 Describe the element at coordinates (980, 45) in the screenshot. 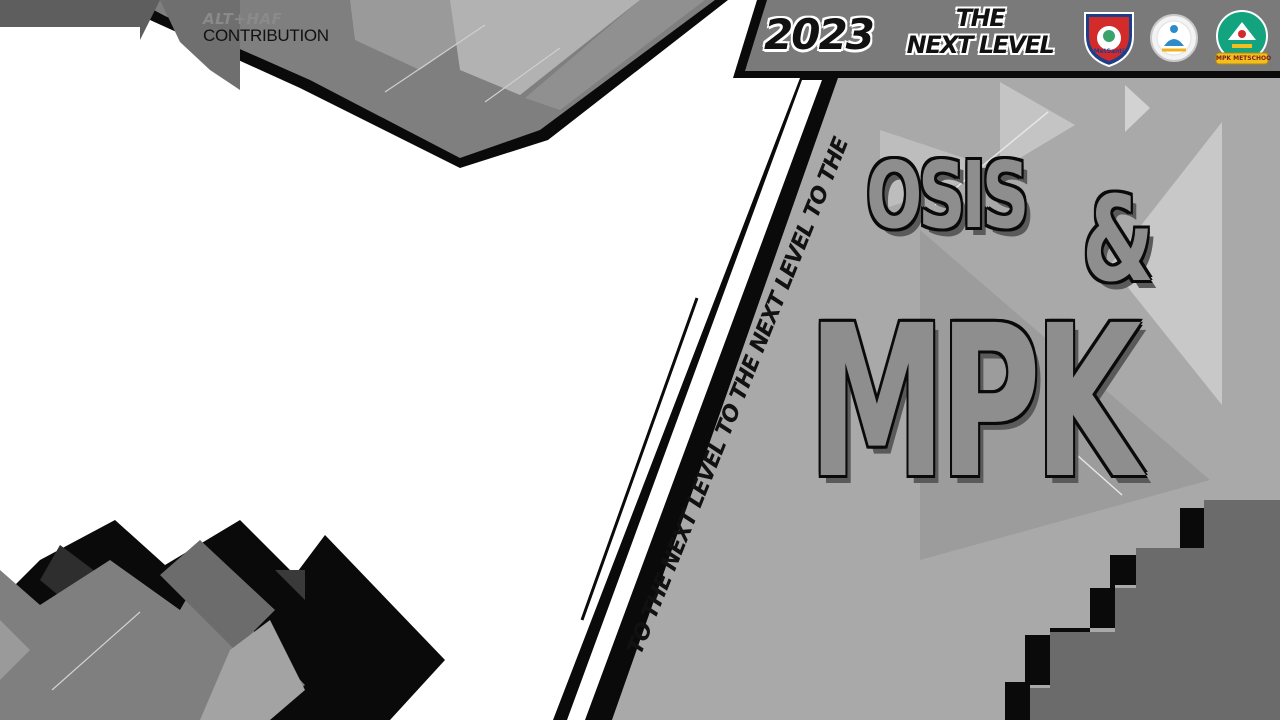

I see `tagline-line2: NEXT LEVEL` at that location.